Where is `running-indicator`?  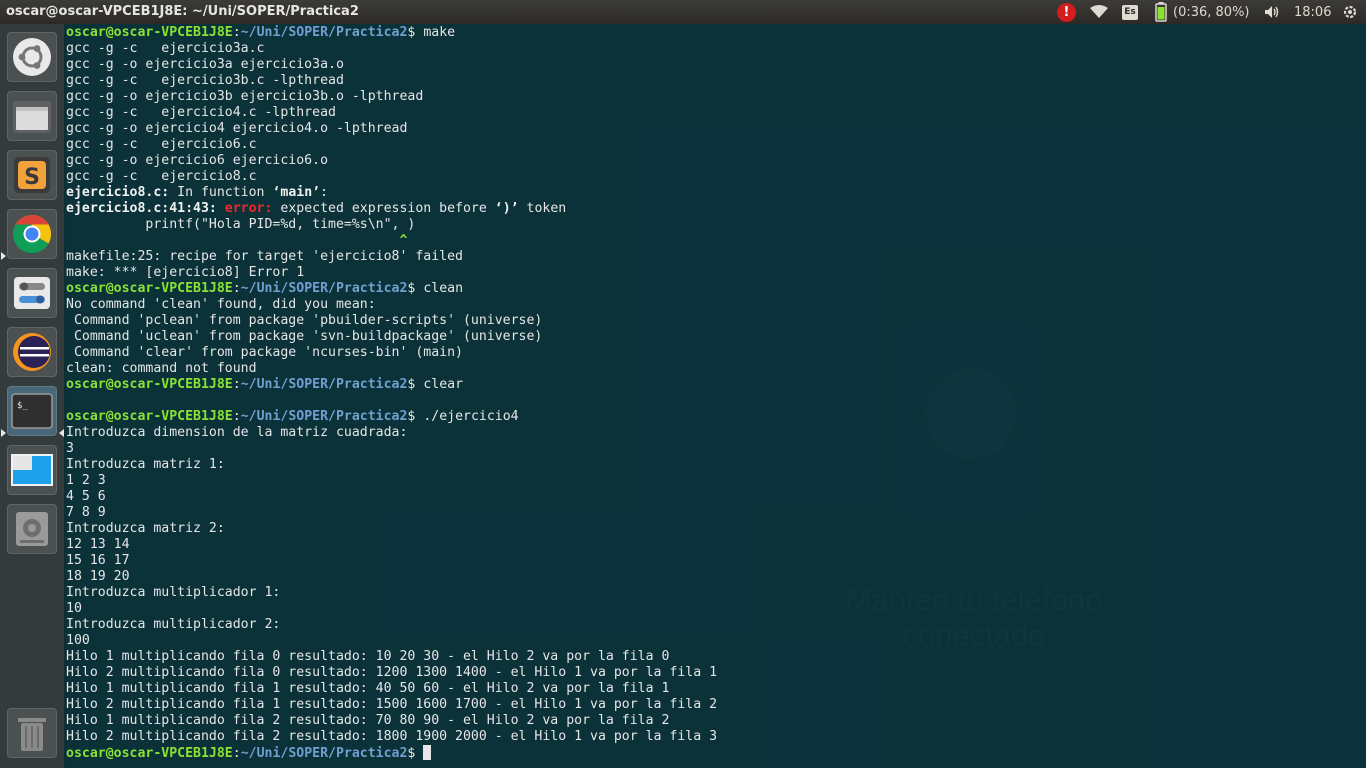
running-indicator is located at coordinates (3, 256).